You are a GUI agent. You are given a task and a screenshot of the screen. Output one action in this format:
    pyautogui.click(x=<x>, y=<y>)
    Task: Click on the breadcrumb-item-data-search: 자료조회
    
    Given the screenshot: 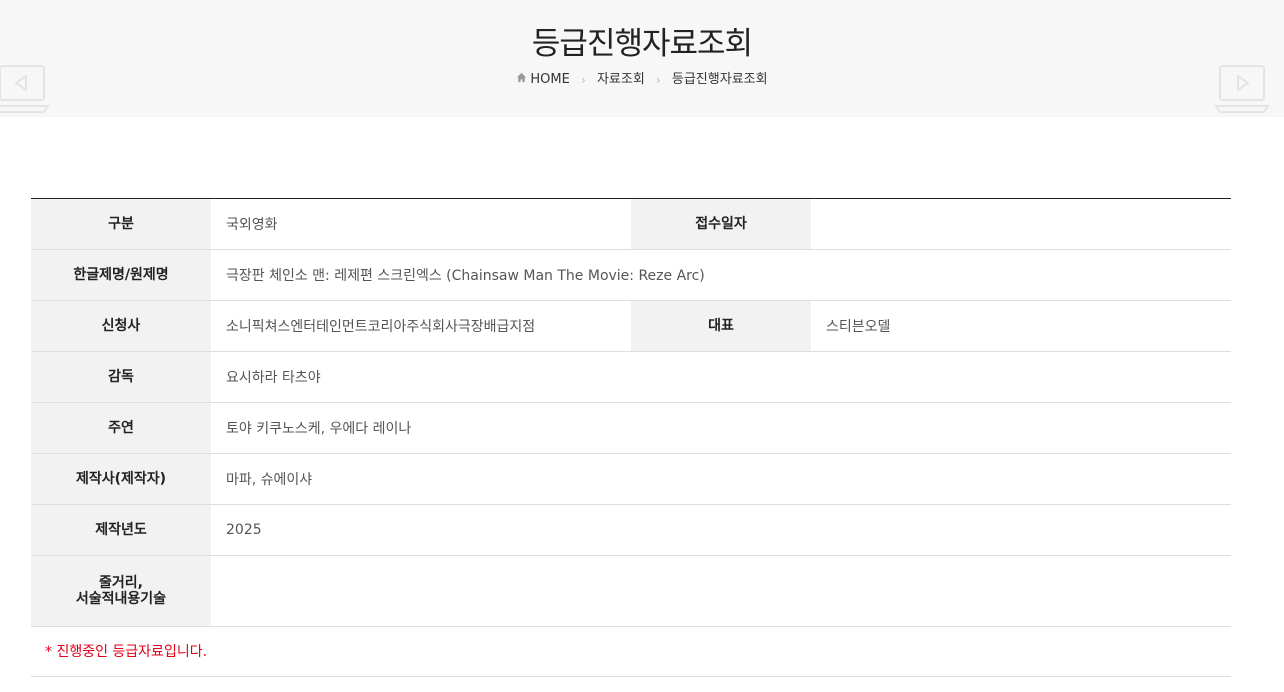 What is the action you would take?
    pyautogui.click(x=621, y=80)
    